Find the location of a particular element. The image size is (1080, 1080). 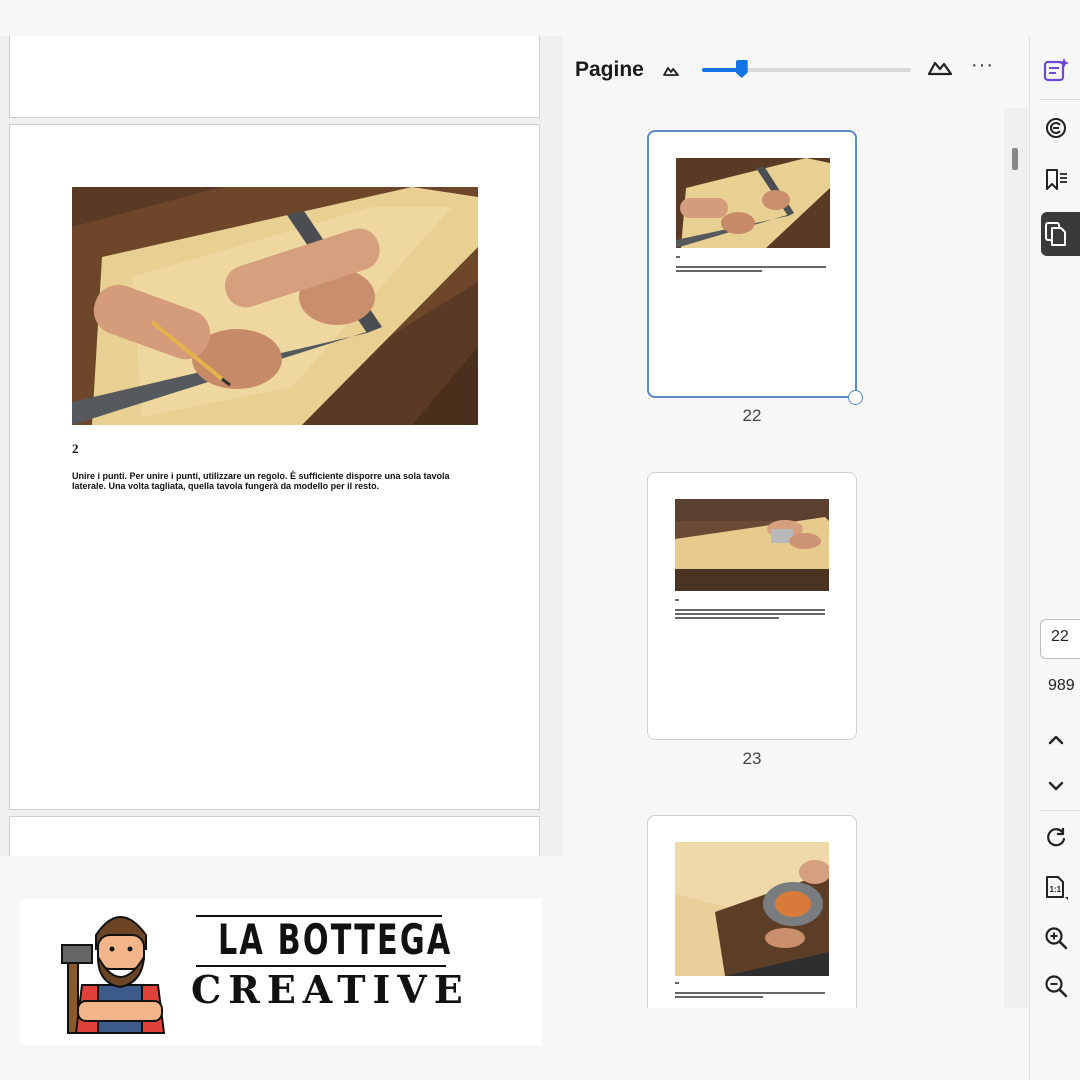

zoom-out-button is located at coordinates (1056, 986).